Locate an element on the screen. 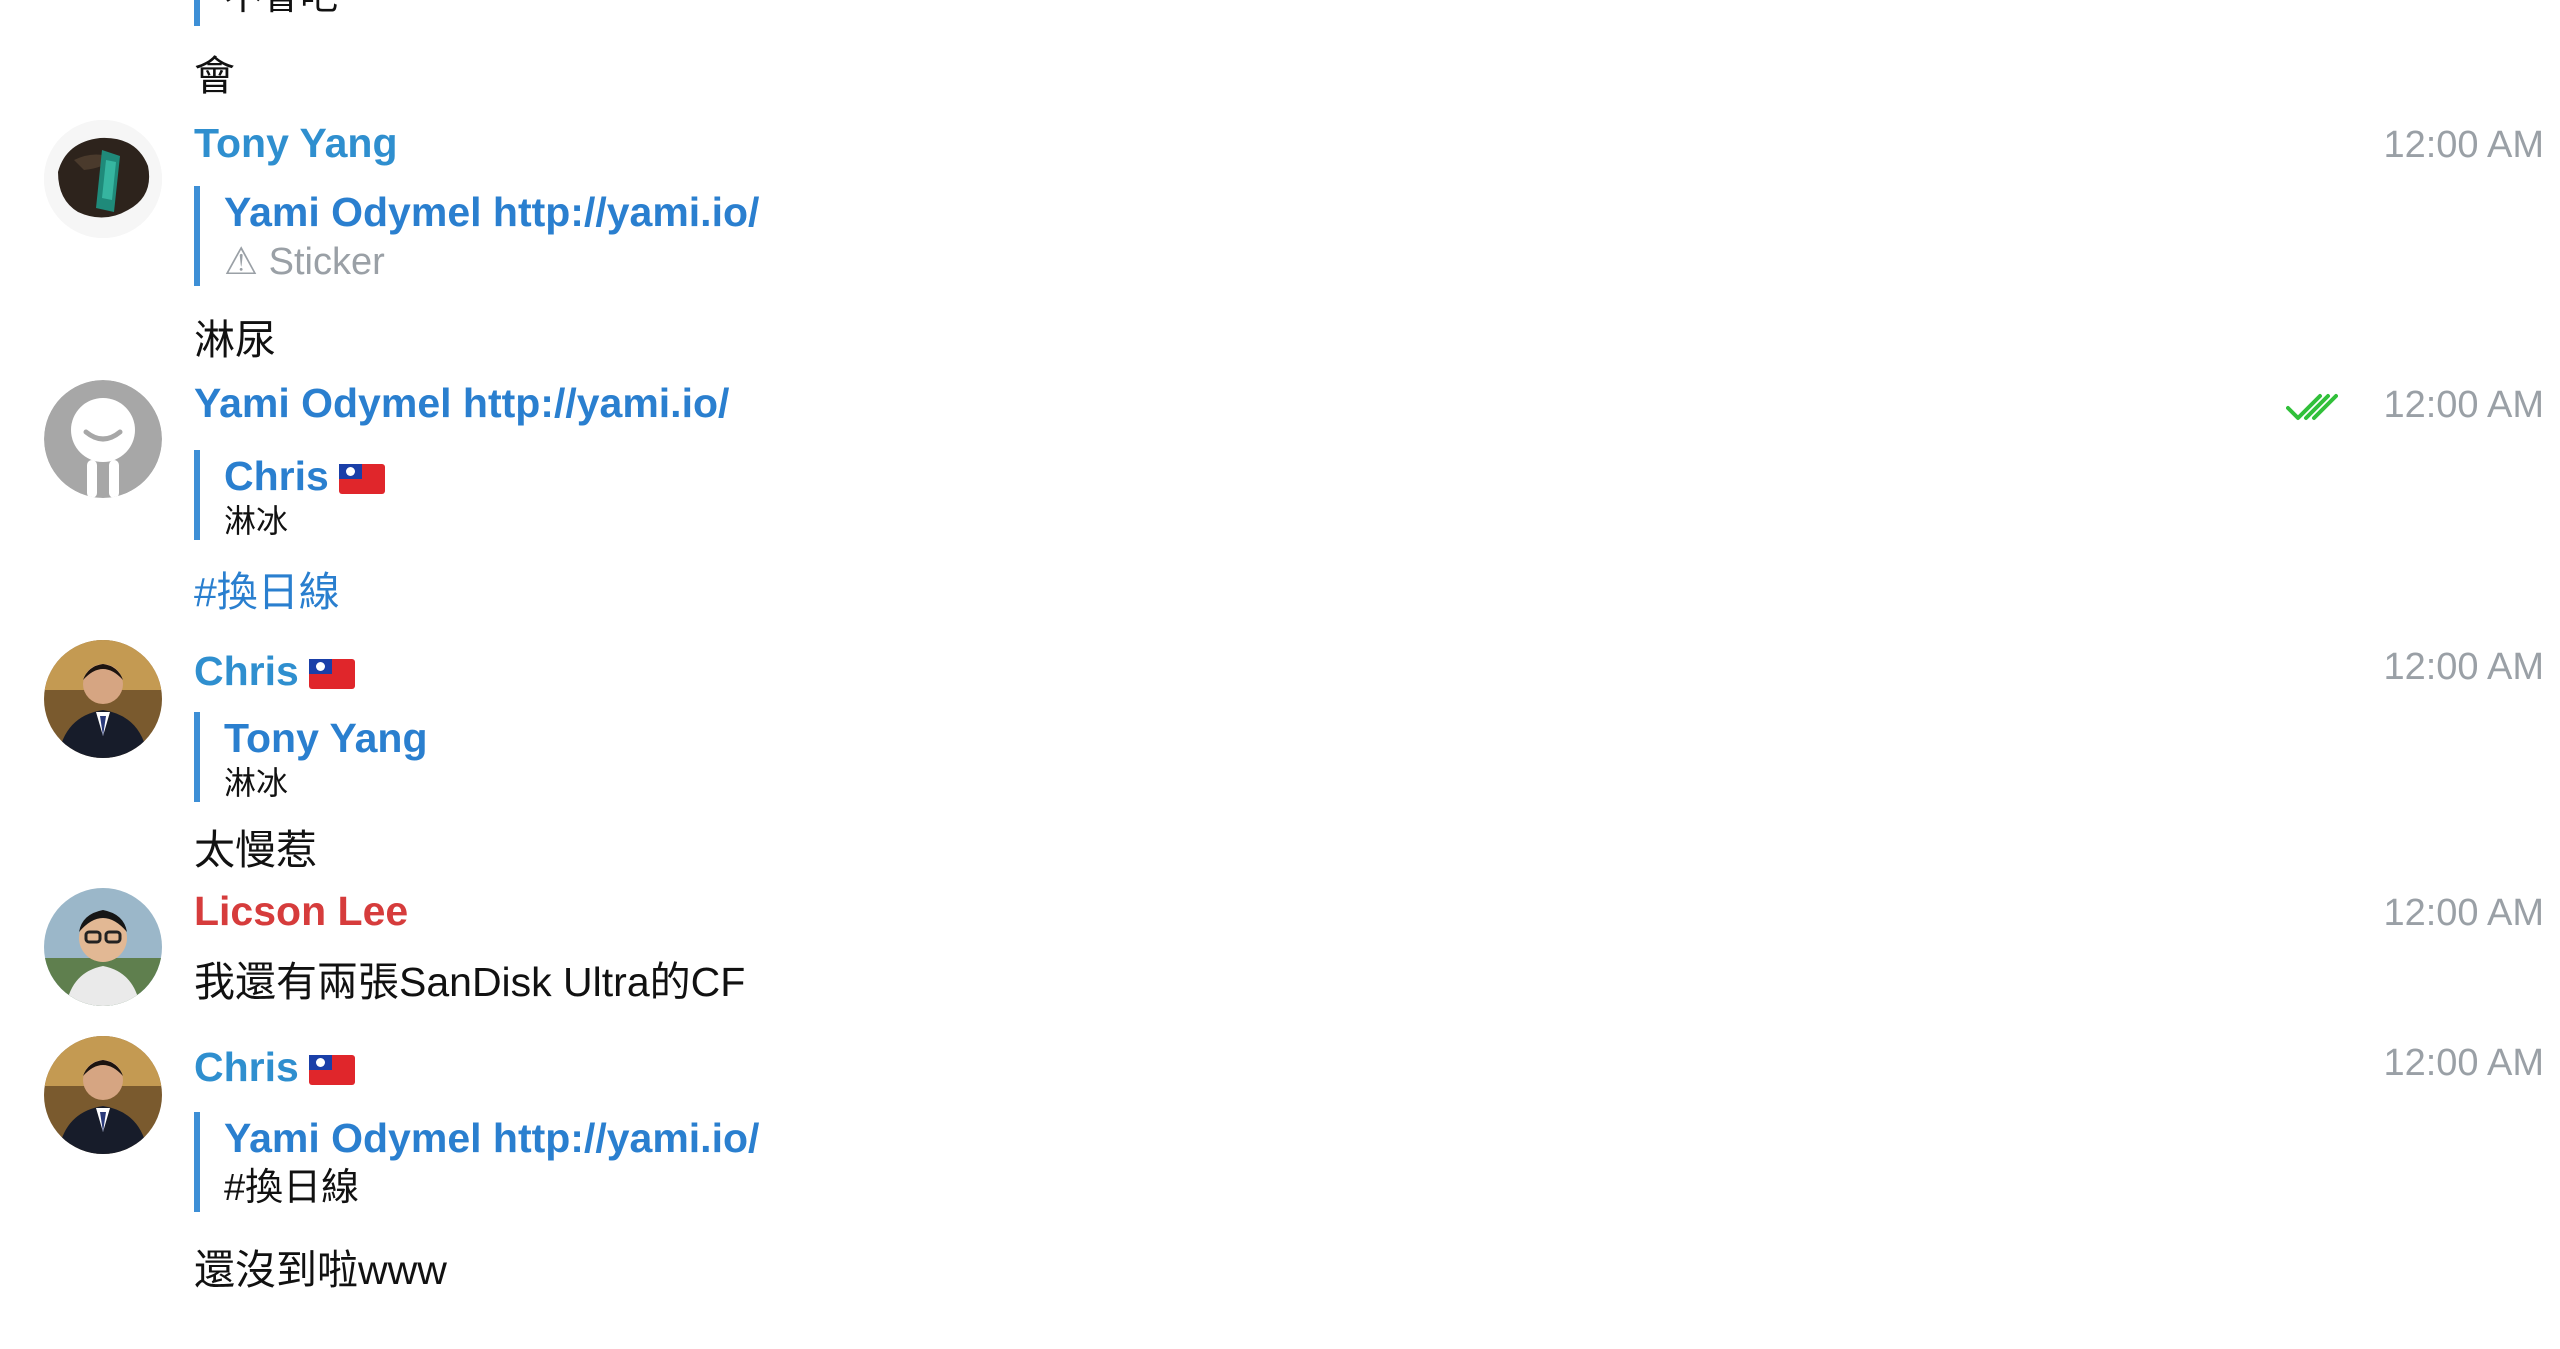 The width and height of the screenshot is (2560, 1349). sender-name: Licson Lee is located at coordinates (301, 911).